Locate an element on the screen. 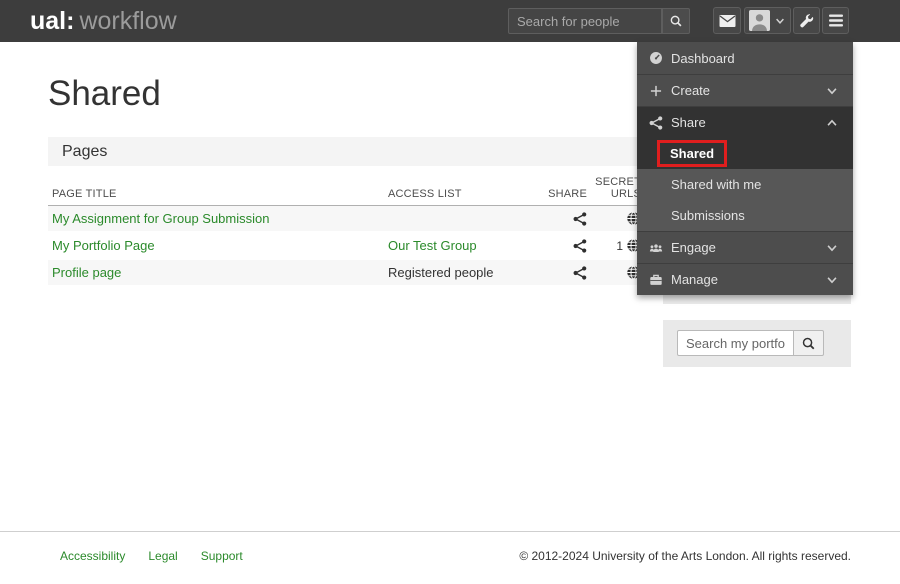  column-header-secret-urls: SECRET URLS is located at coordinates (618, 188).